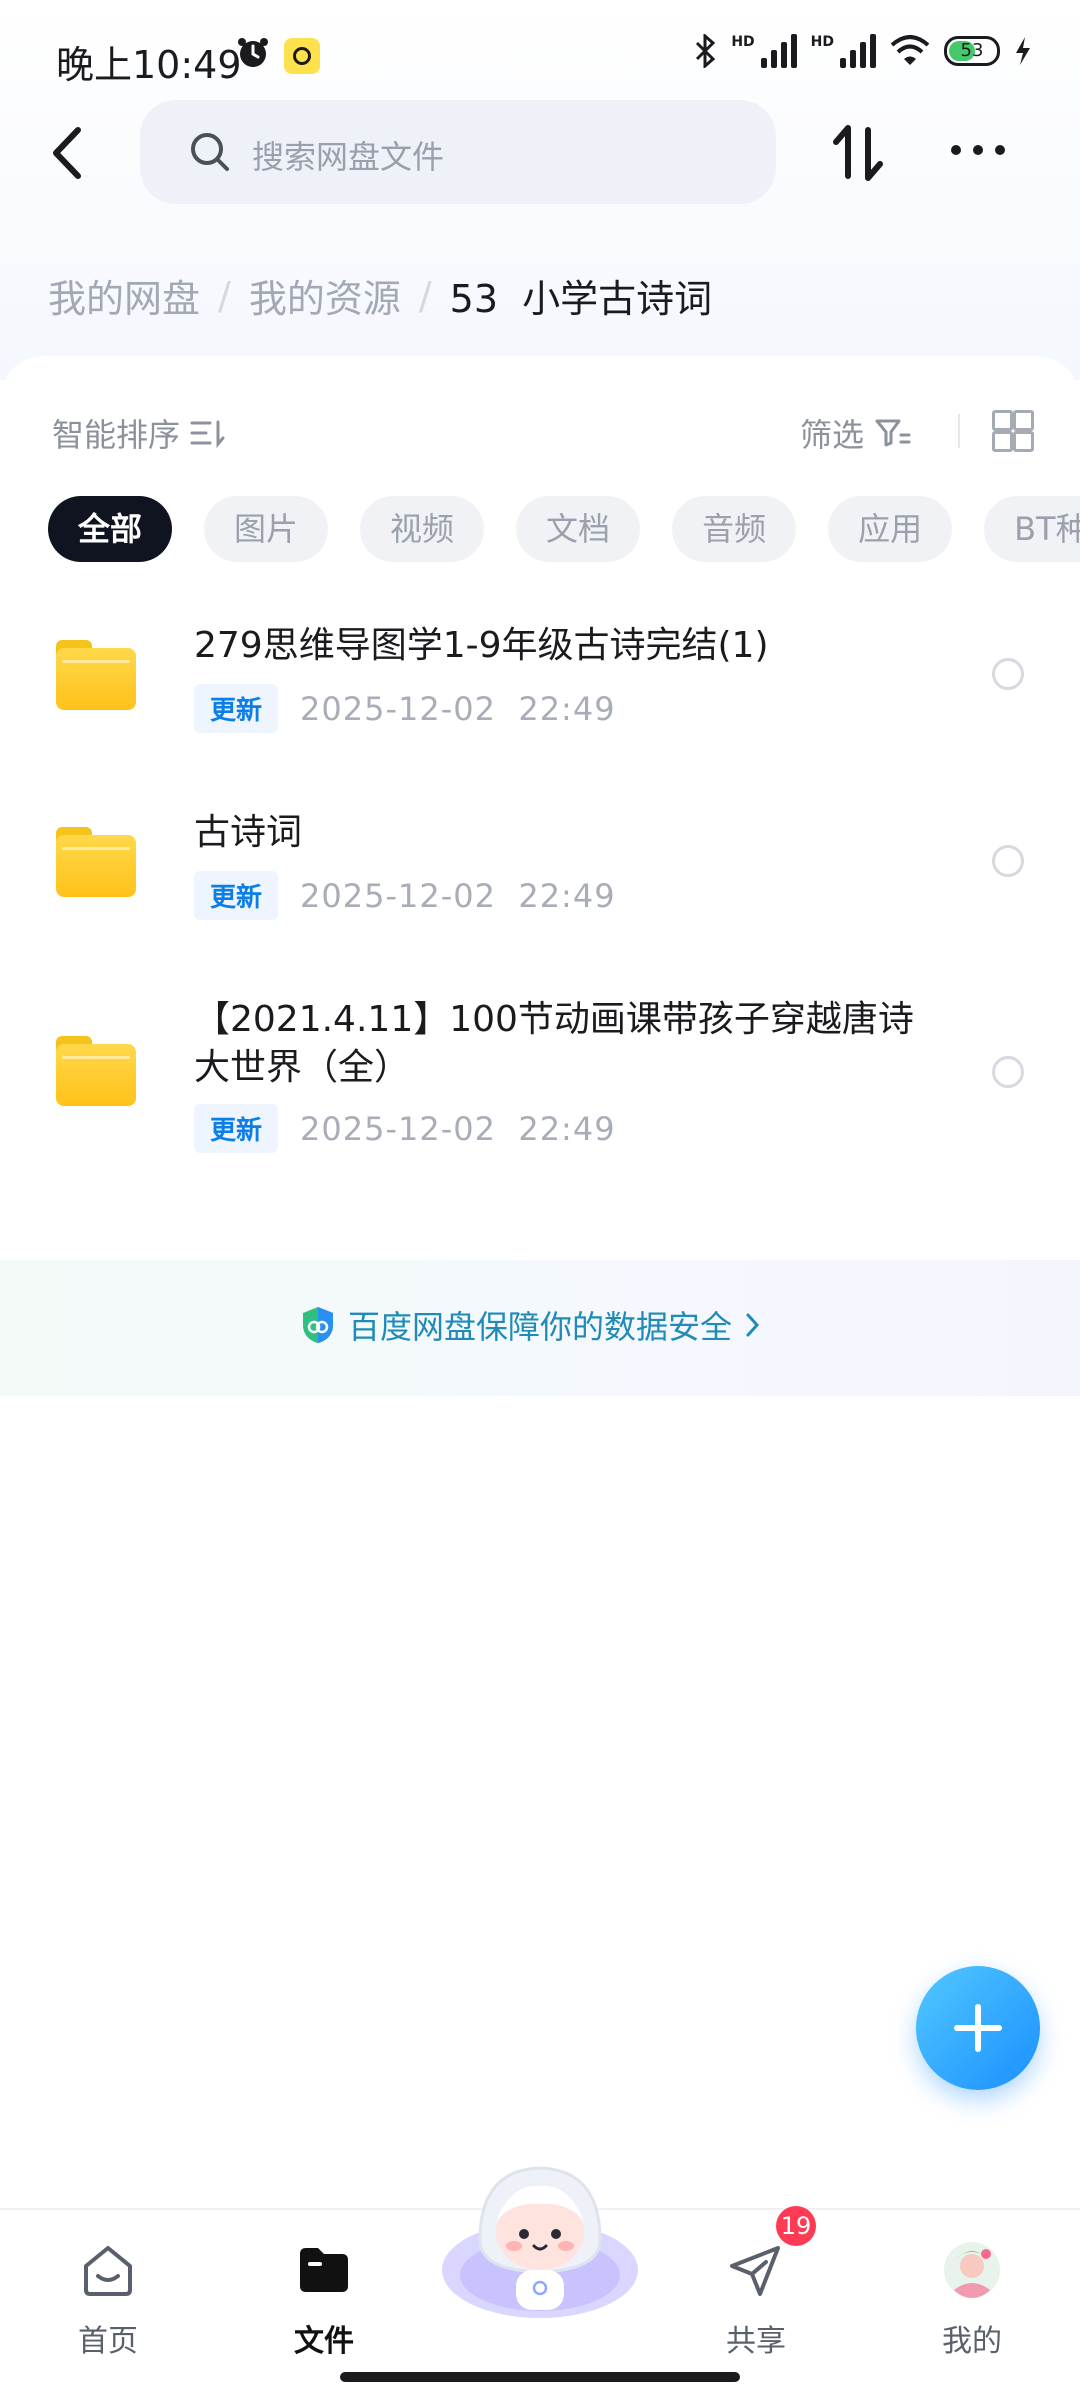 The height and width of the screenshot is (2402, 1080). I want to click on breadcrumb: 我的网盘 / 我的资源 / 53 小学古诗词, so click(380, 295).